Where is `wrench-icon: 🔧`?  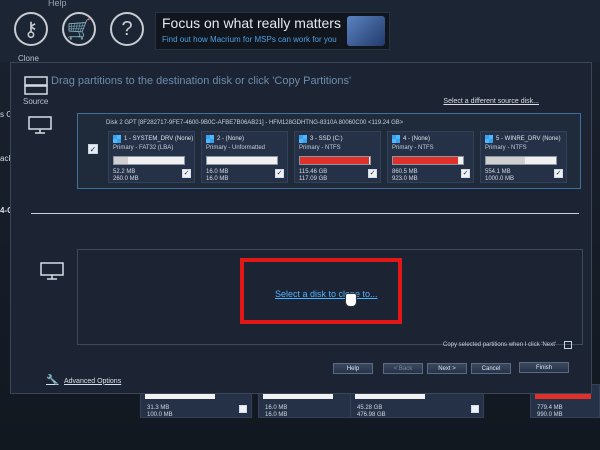 wrench-icon: 🔧 is located at coordinates (52, 380).